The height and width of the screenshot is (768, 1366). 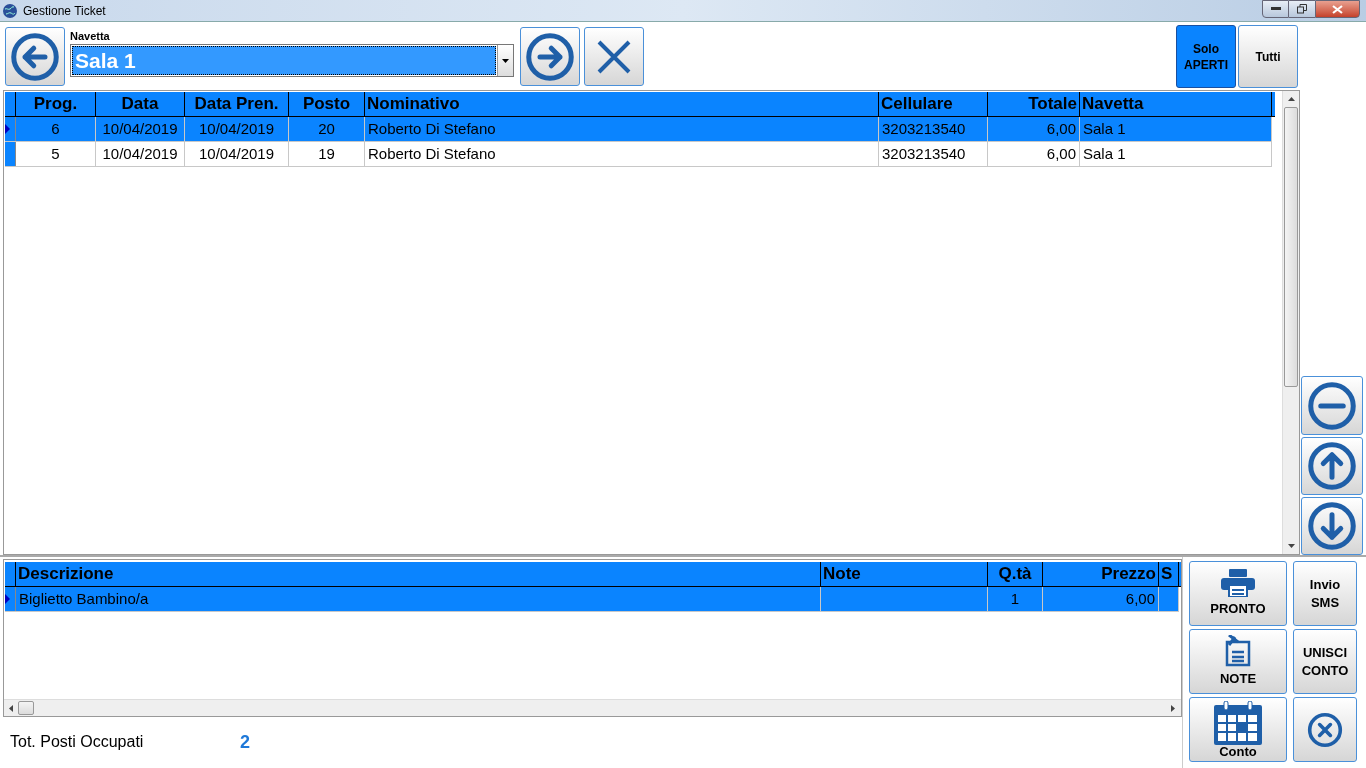 What do you see at coordinates (64, 11) in the screenshot?
I see `window-title: Gestione Ticket` at bounding box center [64, 11].